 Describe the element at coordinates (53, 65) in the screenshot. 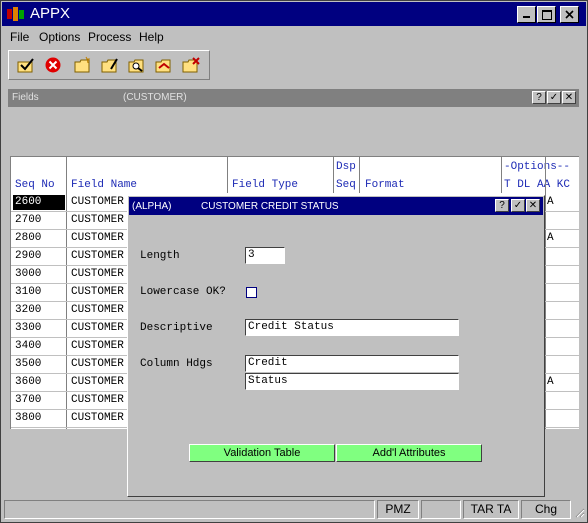

I see `cancel-circle-icon` at that location.